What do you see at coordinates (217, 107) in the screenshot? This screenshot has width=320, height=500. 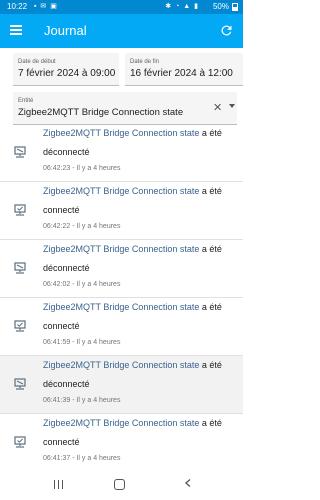 I see `clear-icon: ✕` at bounding box center [217, 107].